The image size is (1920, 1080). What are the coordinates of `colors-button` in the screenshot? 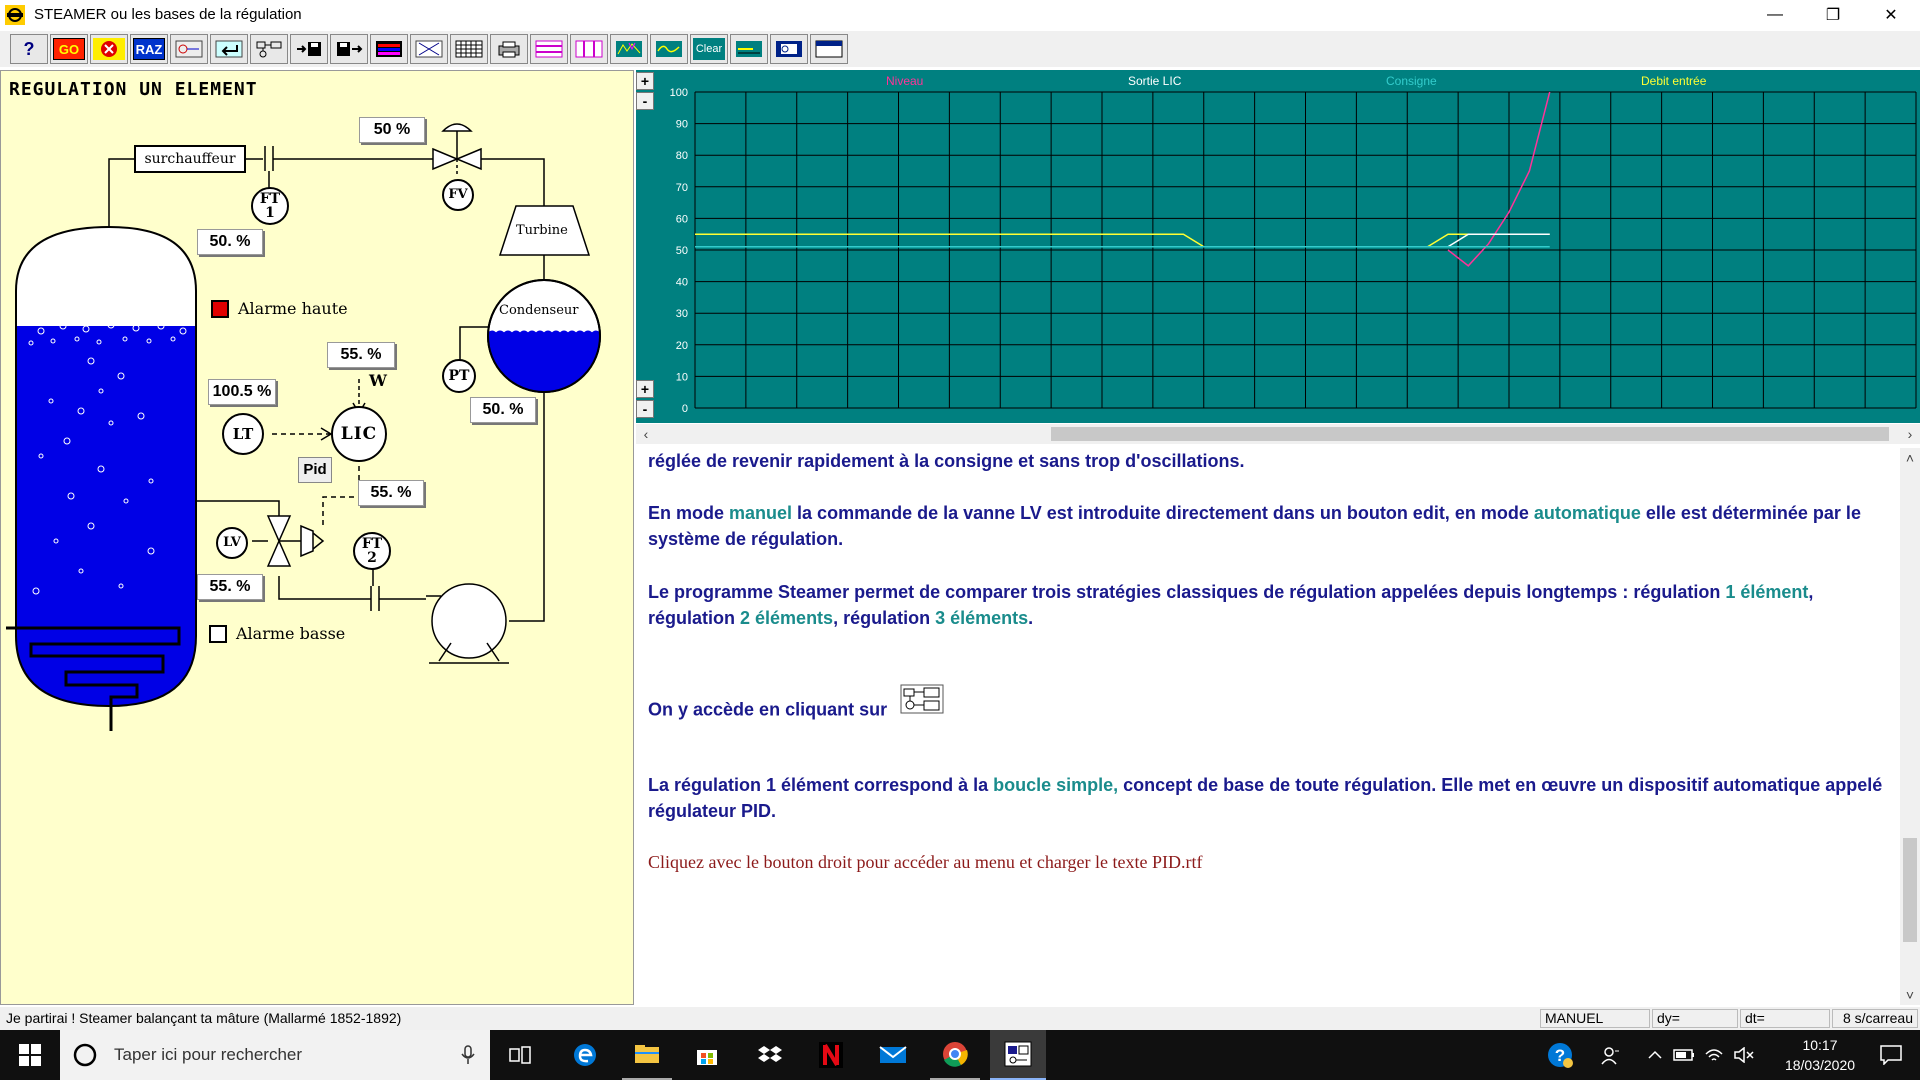 It's located at (389, 49).